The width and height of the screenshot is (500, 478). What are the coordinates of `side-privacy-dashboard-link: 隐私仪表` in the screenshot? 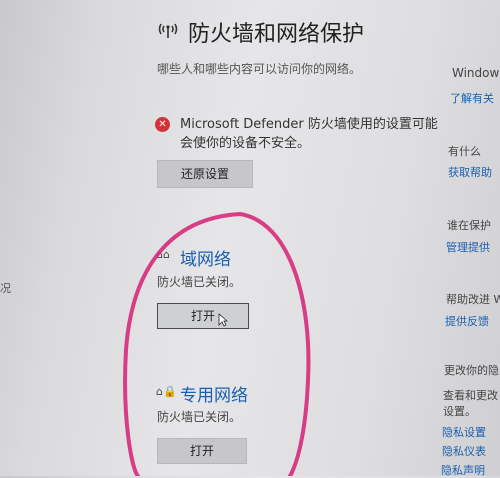 It's located at (464, 451).